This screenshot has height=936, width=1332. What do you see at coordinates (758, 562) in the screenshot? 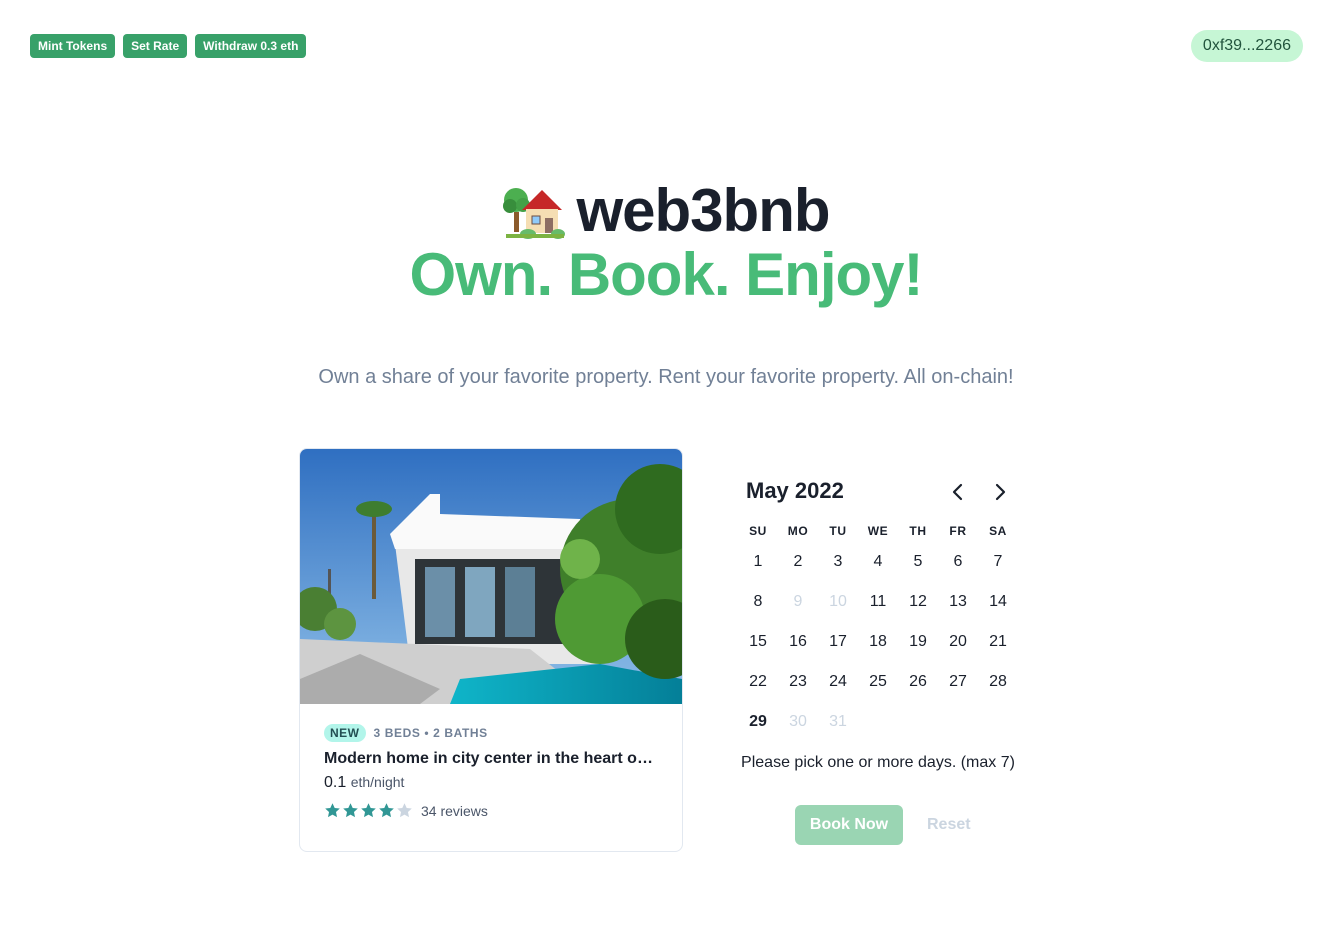
I see `calendar-day: 1` at bounding box center [758, 562].